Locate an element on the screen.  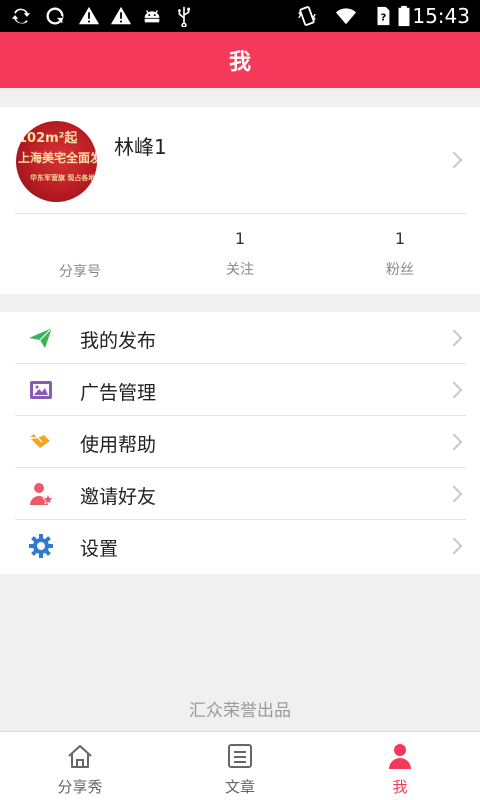
gear-icon is located at coordinates (41, 546).